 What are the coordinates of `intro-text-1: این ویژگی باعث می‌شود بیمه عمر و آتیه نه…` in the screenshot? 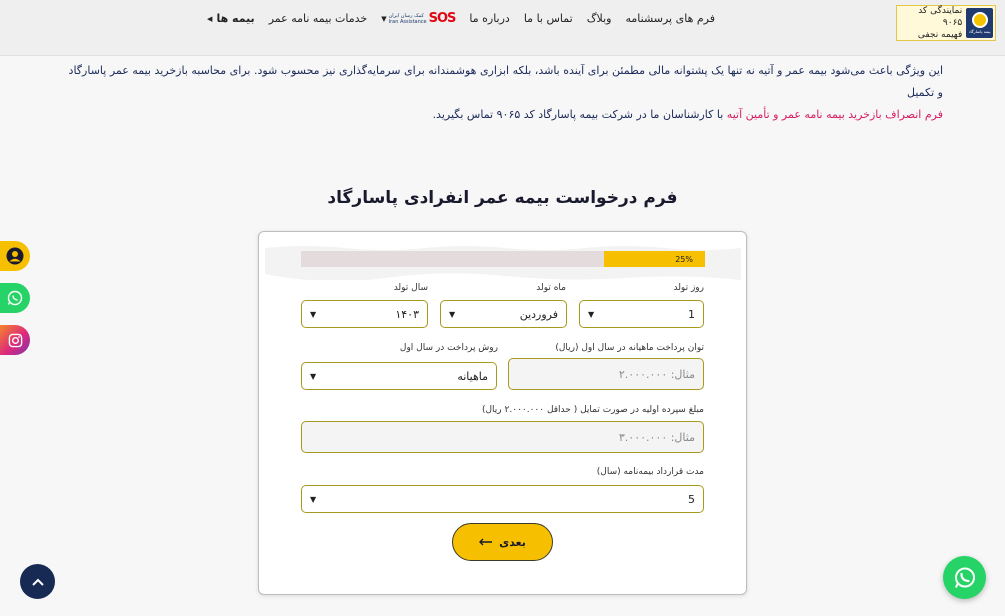 It's located at (505, 81).